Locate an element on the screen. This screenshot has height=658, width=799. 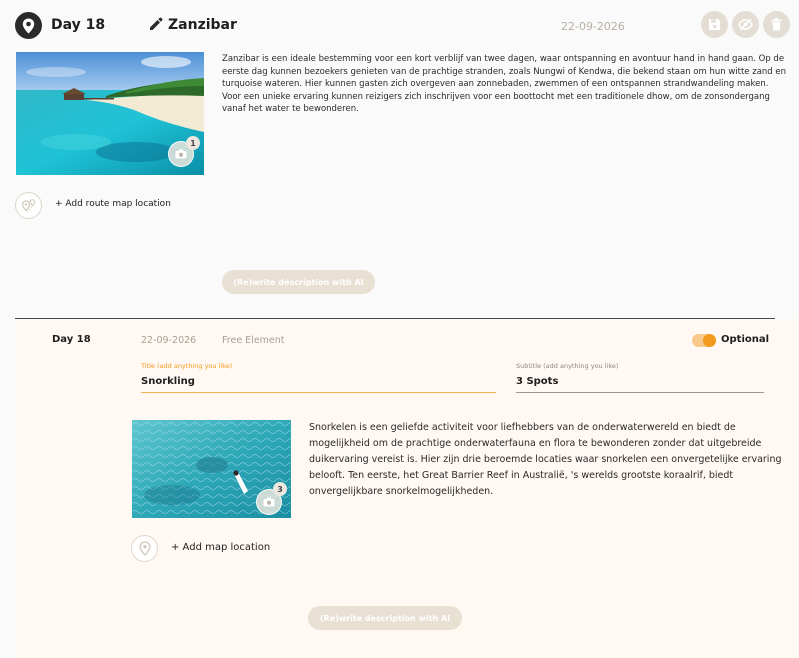
day-title: Day 18 is located at coordinates (78, 25).